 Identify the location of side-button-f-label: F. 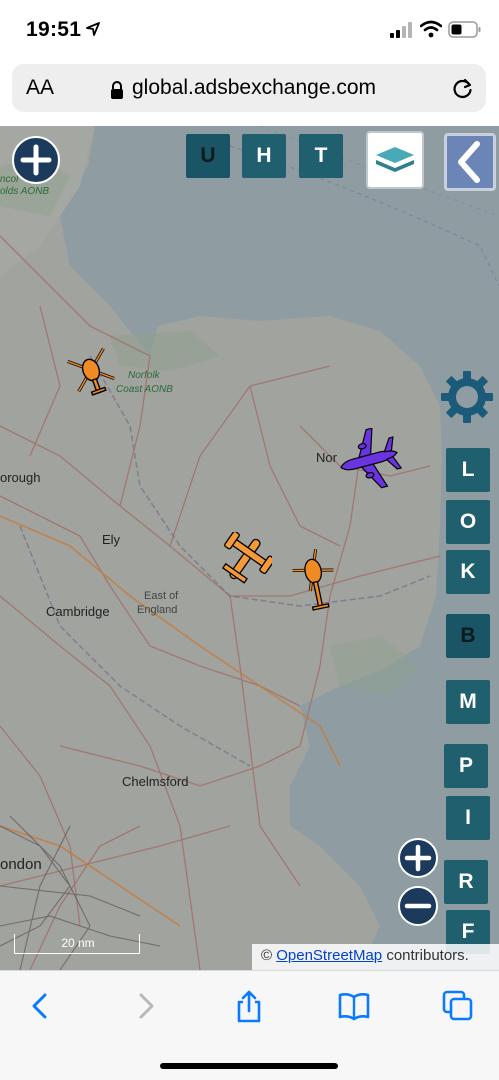
(468, 931).